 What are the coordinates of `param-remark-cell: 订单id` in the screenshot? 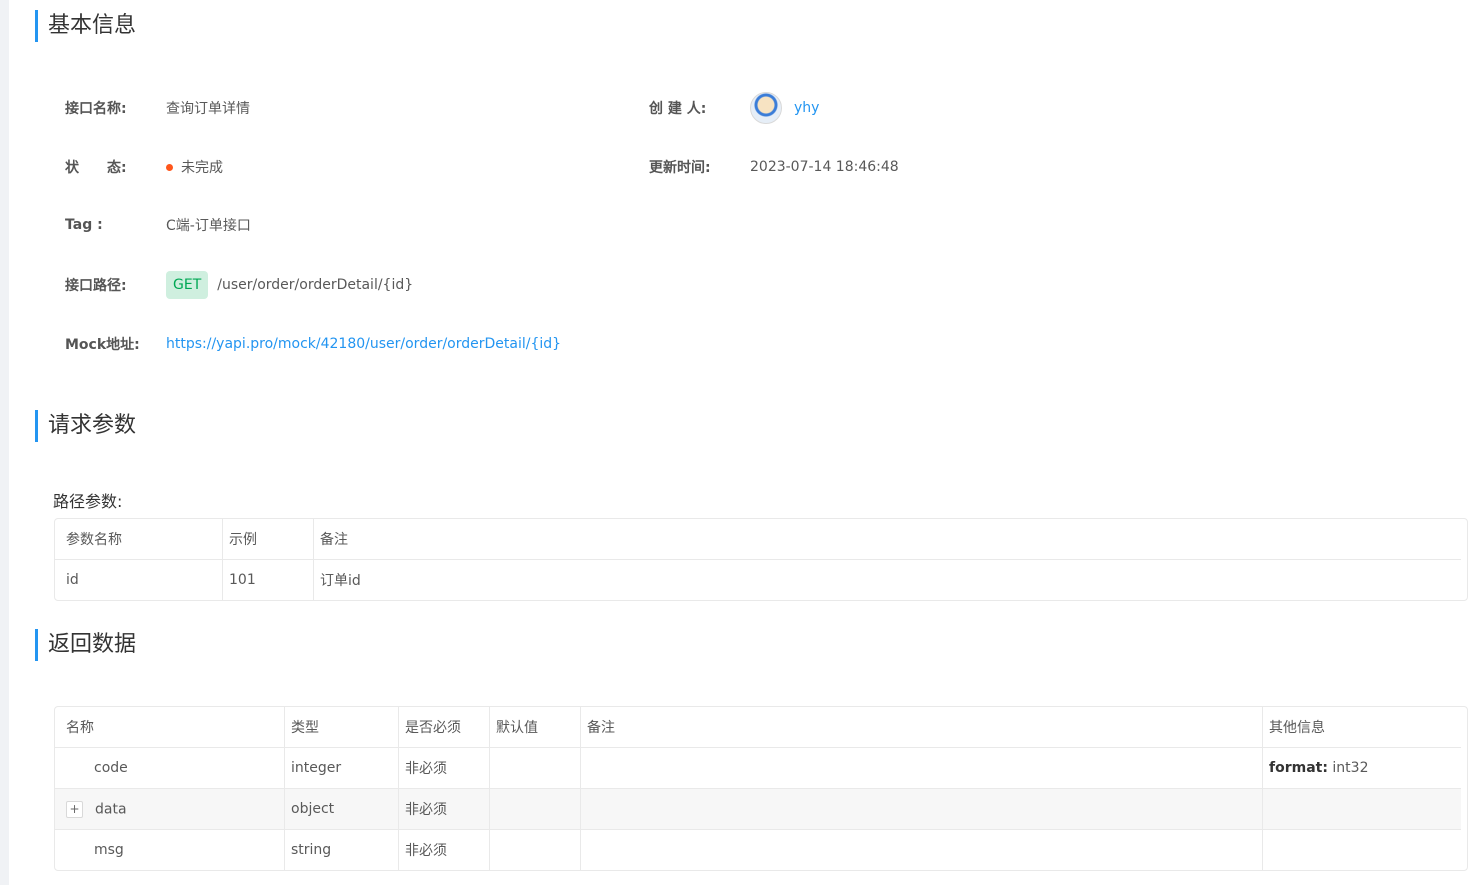 It's located at (340, 581).